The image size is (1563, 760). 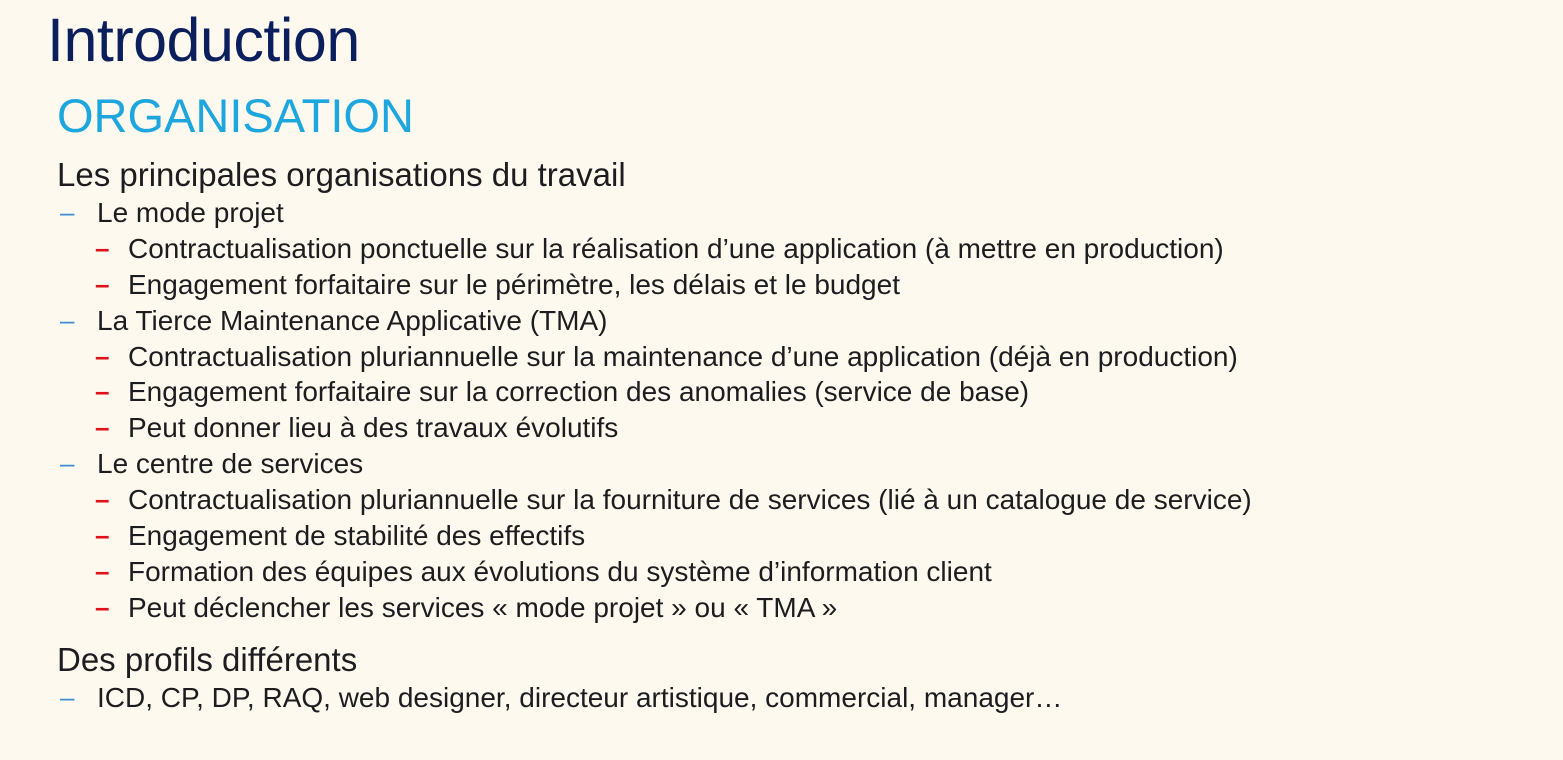 I want to click on list-item-label: Engagement de stabilité des effectifs, so click(x=357, y=536).